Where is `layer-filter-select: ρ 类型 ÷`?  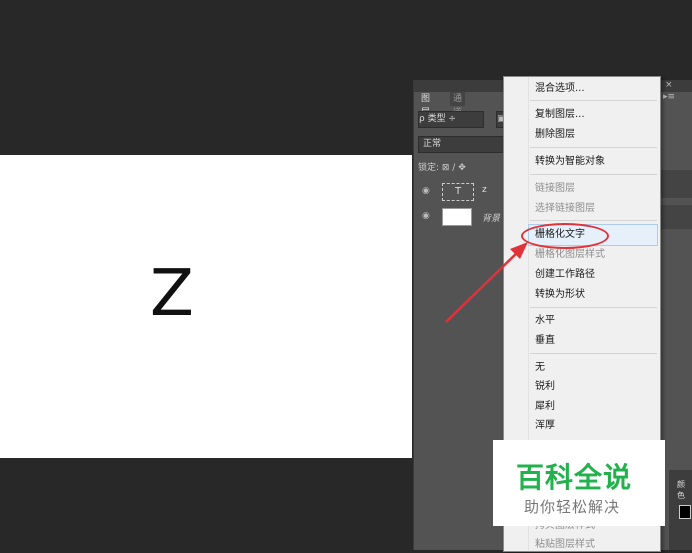
layer-filter-select: ρ 类型 ÷ is located at coordinates (451, 119).